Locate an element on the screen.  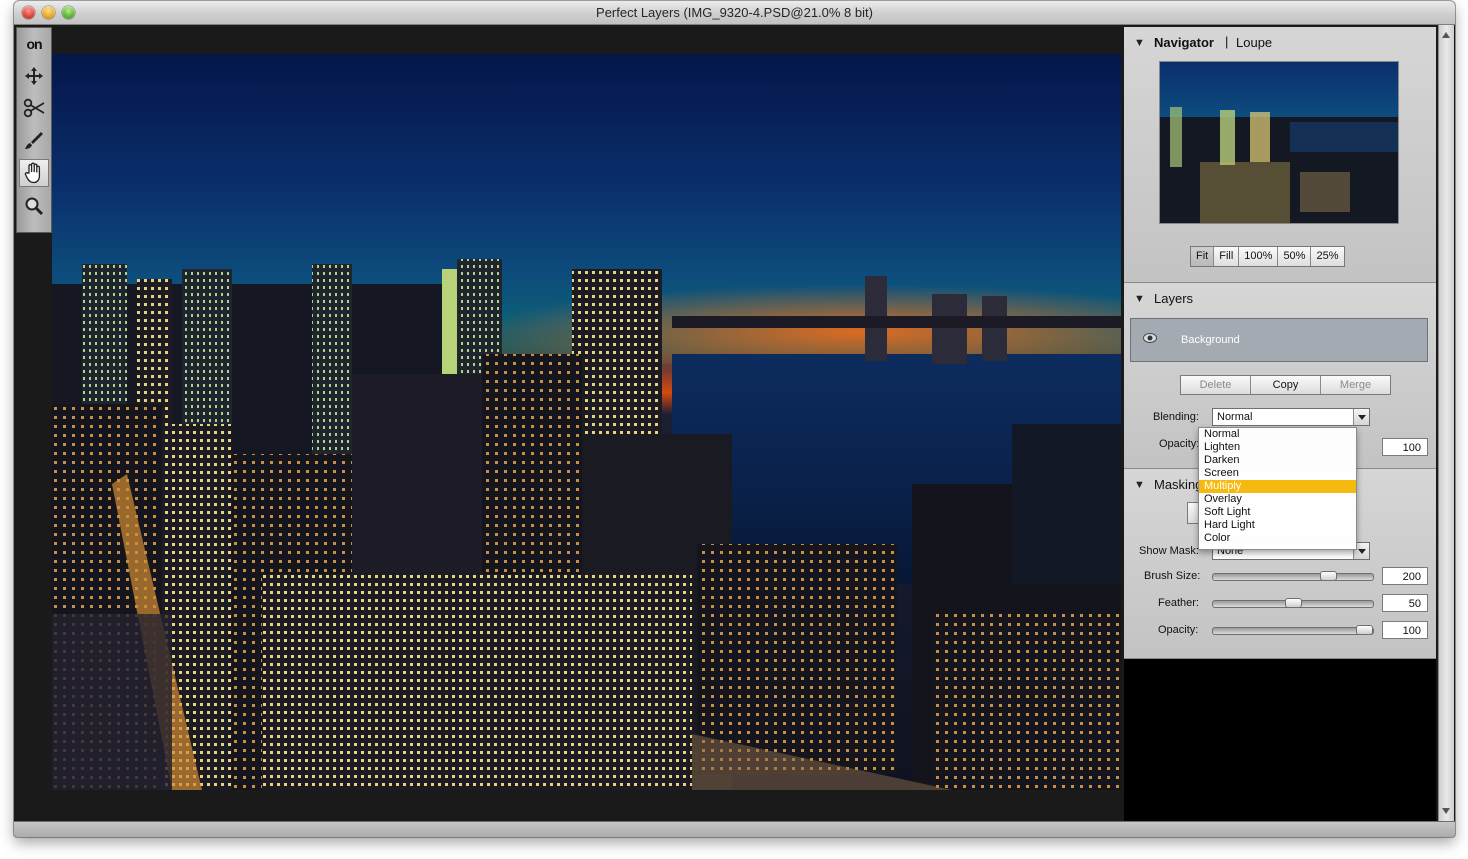
navigator-tab: Navigator is located at coordinates (1184, 42).